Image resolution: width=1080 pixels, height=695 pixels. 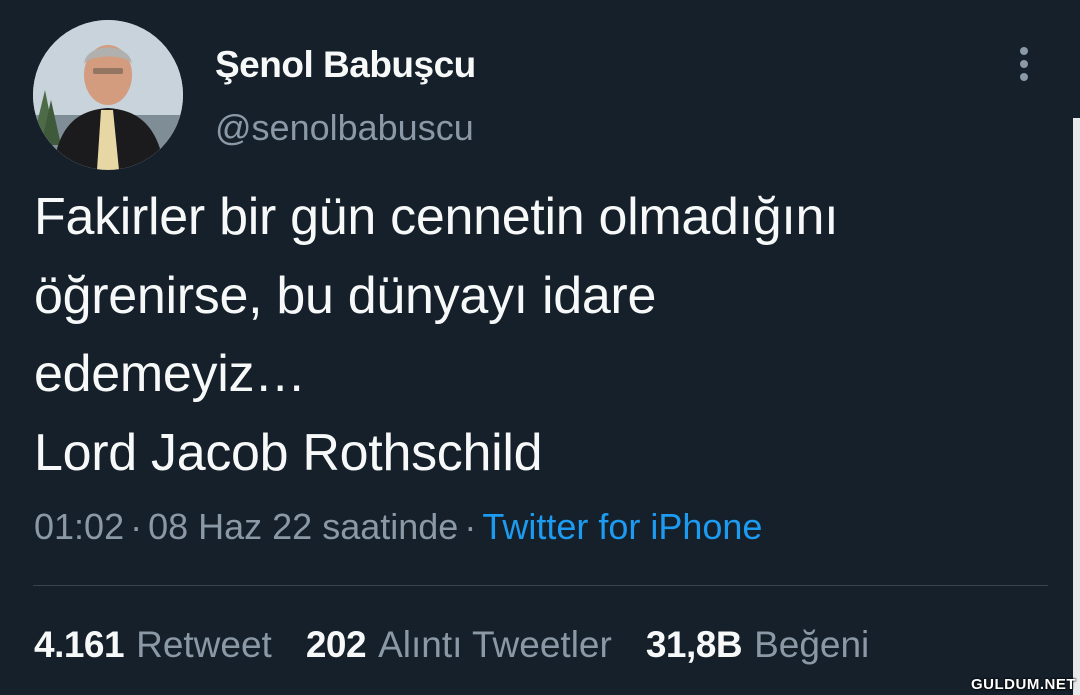 What do you see at coordinates (204, 644) in the screenshot?
I see `retweets-label: Retweet` at bounding box center [204, 644].